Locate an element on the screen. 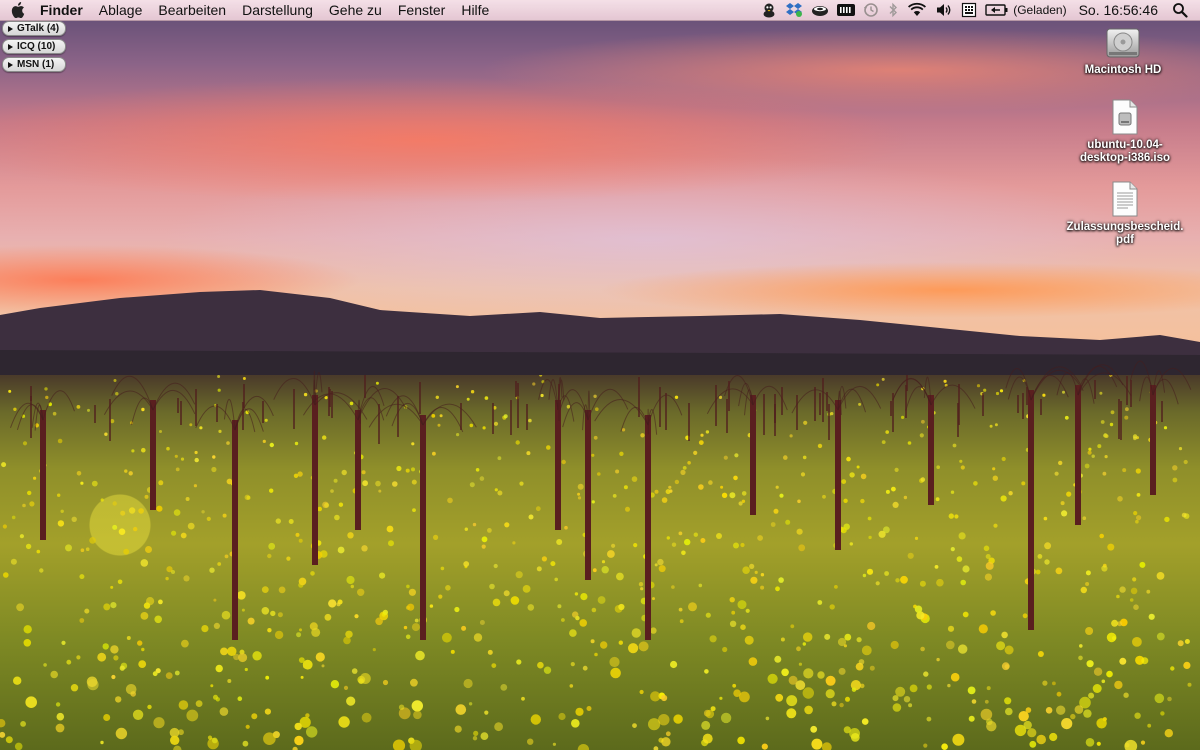 The width and height of the screenshot is (1200, 750). desktop-icon-label: ubuntu-10.04-desktop-i386.iso is located at coordinates (1125, 151).